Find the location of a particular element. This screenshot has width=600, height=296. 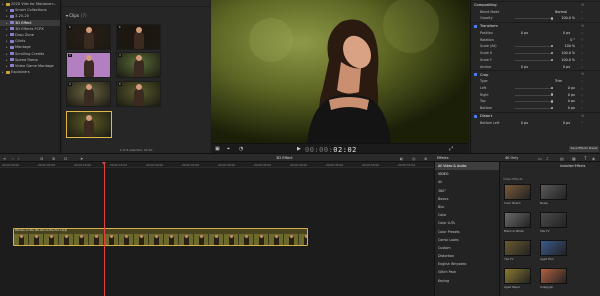

effects-category: Glitch Pack is located at coordinates (467, 272).